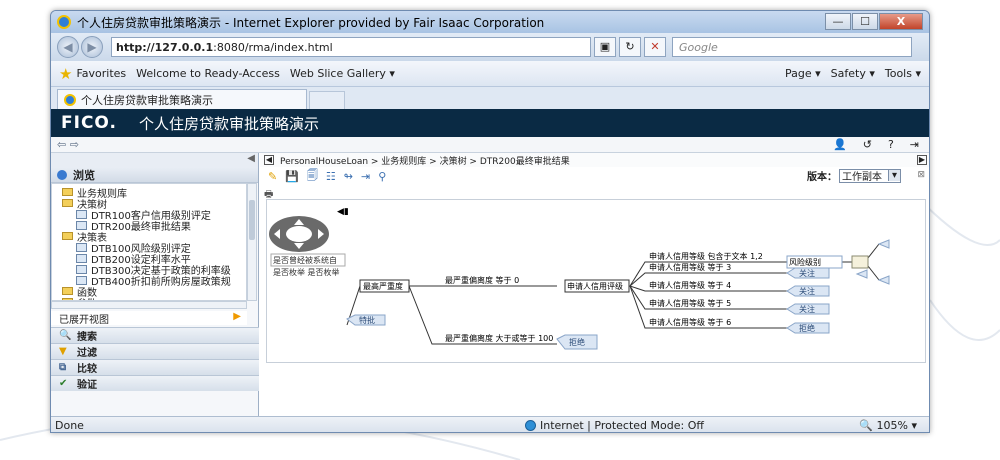 This screenshot has height=460, width=1000. Describe the element at coordinates (154, 175) in the screenshot. I see `browse-panel-header: 浏览` at that location.